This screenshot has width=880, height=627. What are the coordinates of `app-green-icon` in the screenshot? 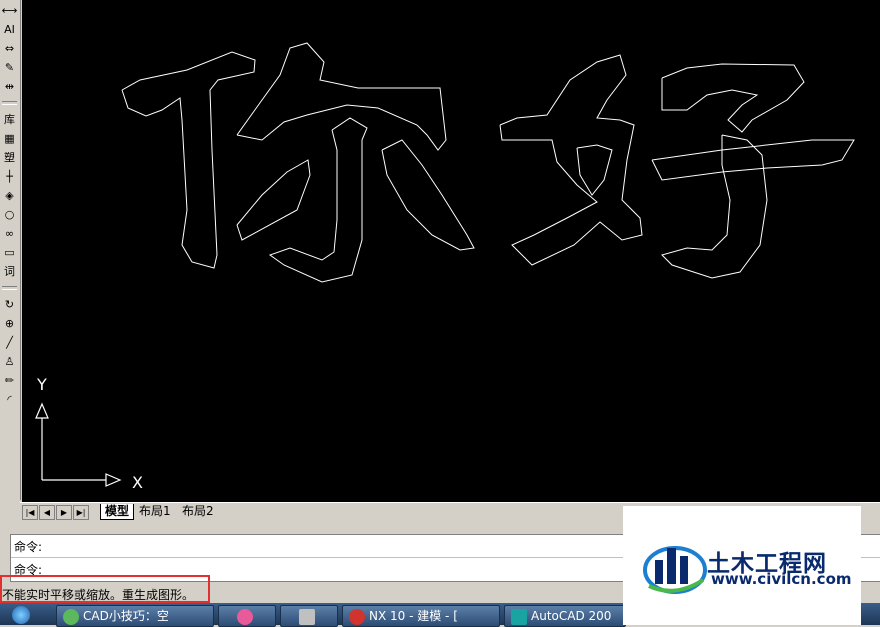 It's located at (71, 616).